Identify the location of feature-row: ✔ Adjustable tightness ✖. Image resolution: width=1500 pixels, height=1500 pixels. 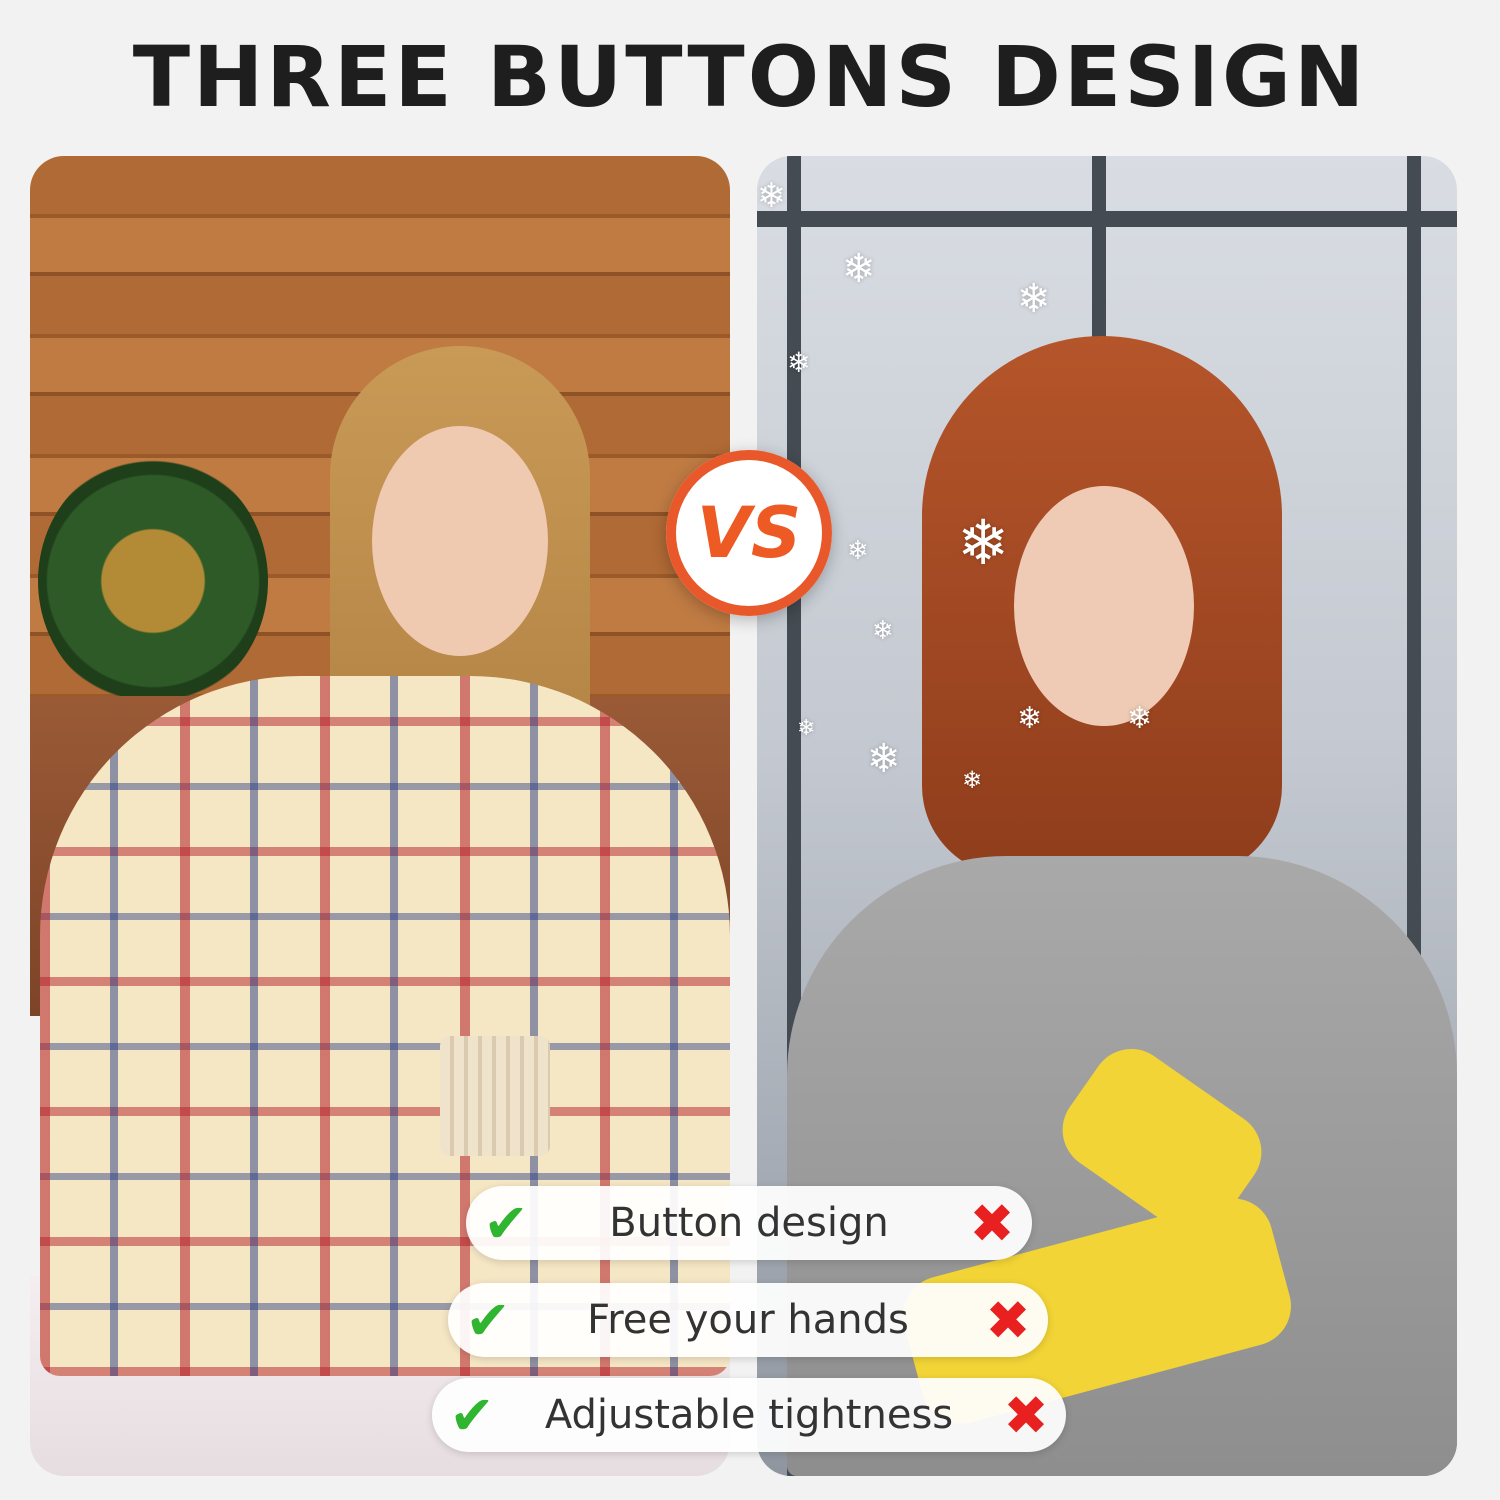
(749, 1415).